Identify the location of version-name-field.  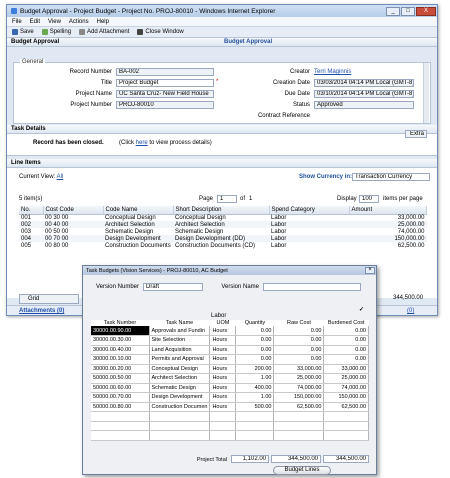
(312, 287).